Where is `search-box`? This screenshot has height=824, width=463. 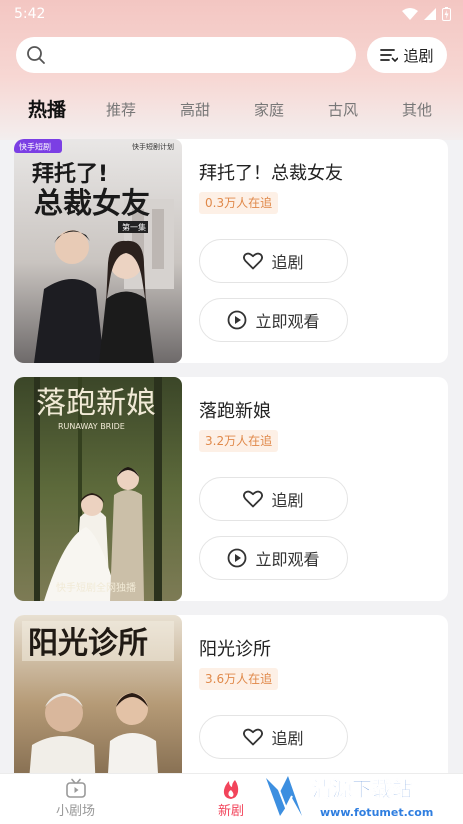
search-box is located at coordinates (186, 55).